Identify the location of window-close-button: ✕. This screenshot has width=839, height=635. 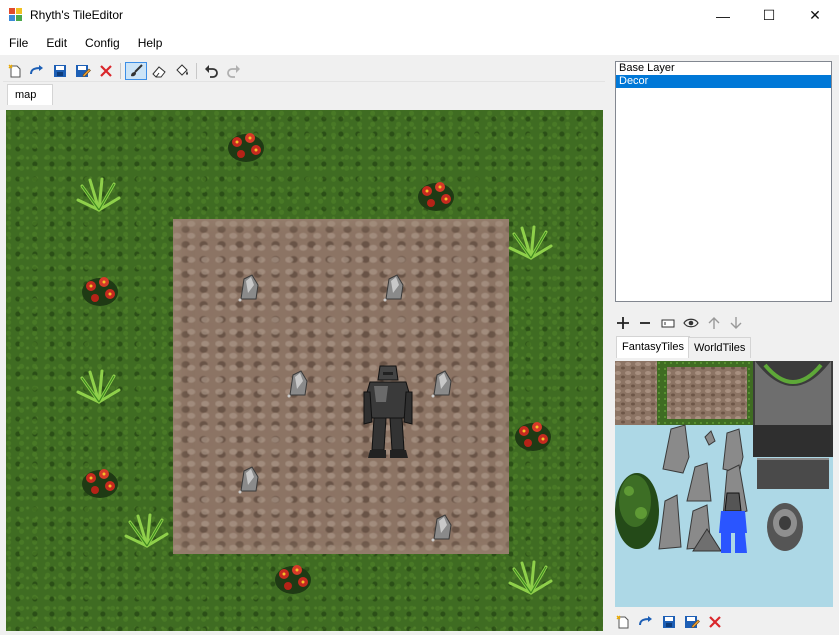
(815, 15).